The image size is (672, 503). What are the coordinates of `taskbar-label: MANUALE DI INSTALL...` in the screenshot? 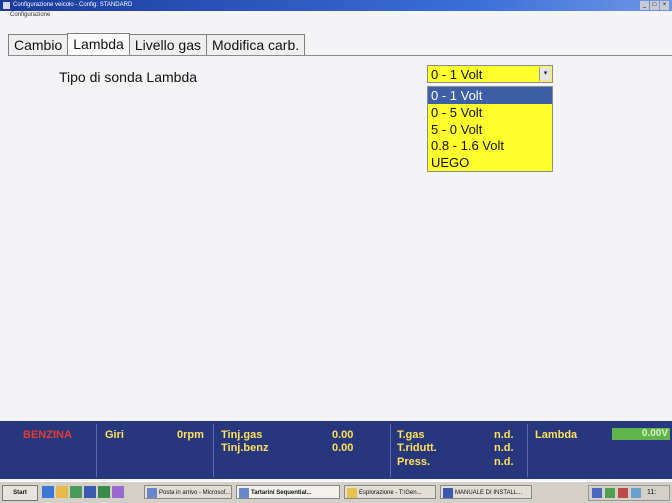 It's located at (489, 493).